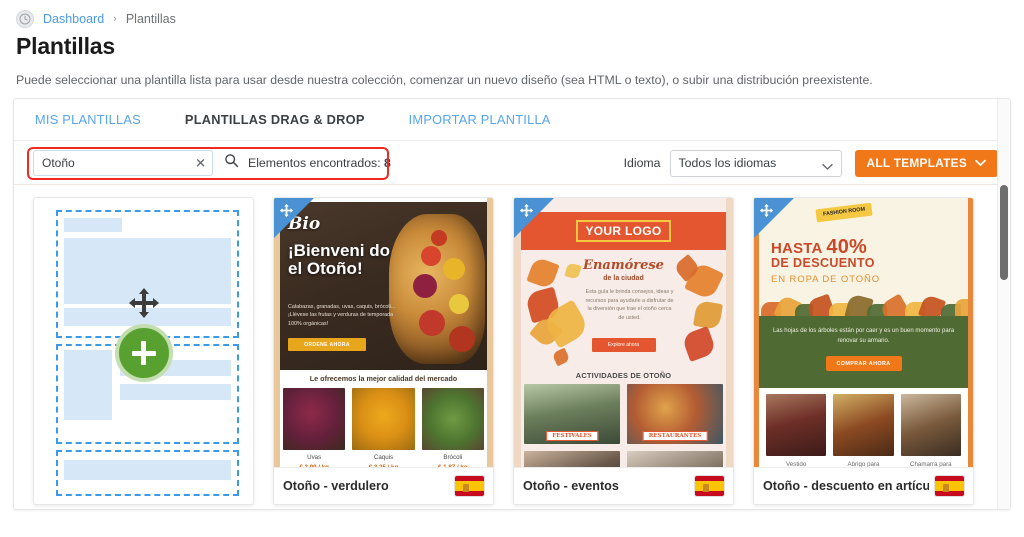  Describe the element at coordinates (863, 363) in the screenshot. I see `template-cta: COMPRAR AHORA` at that location.